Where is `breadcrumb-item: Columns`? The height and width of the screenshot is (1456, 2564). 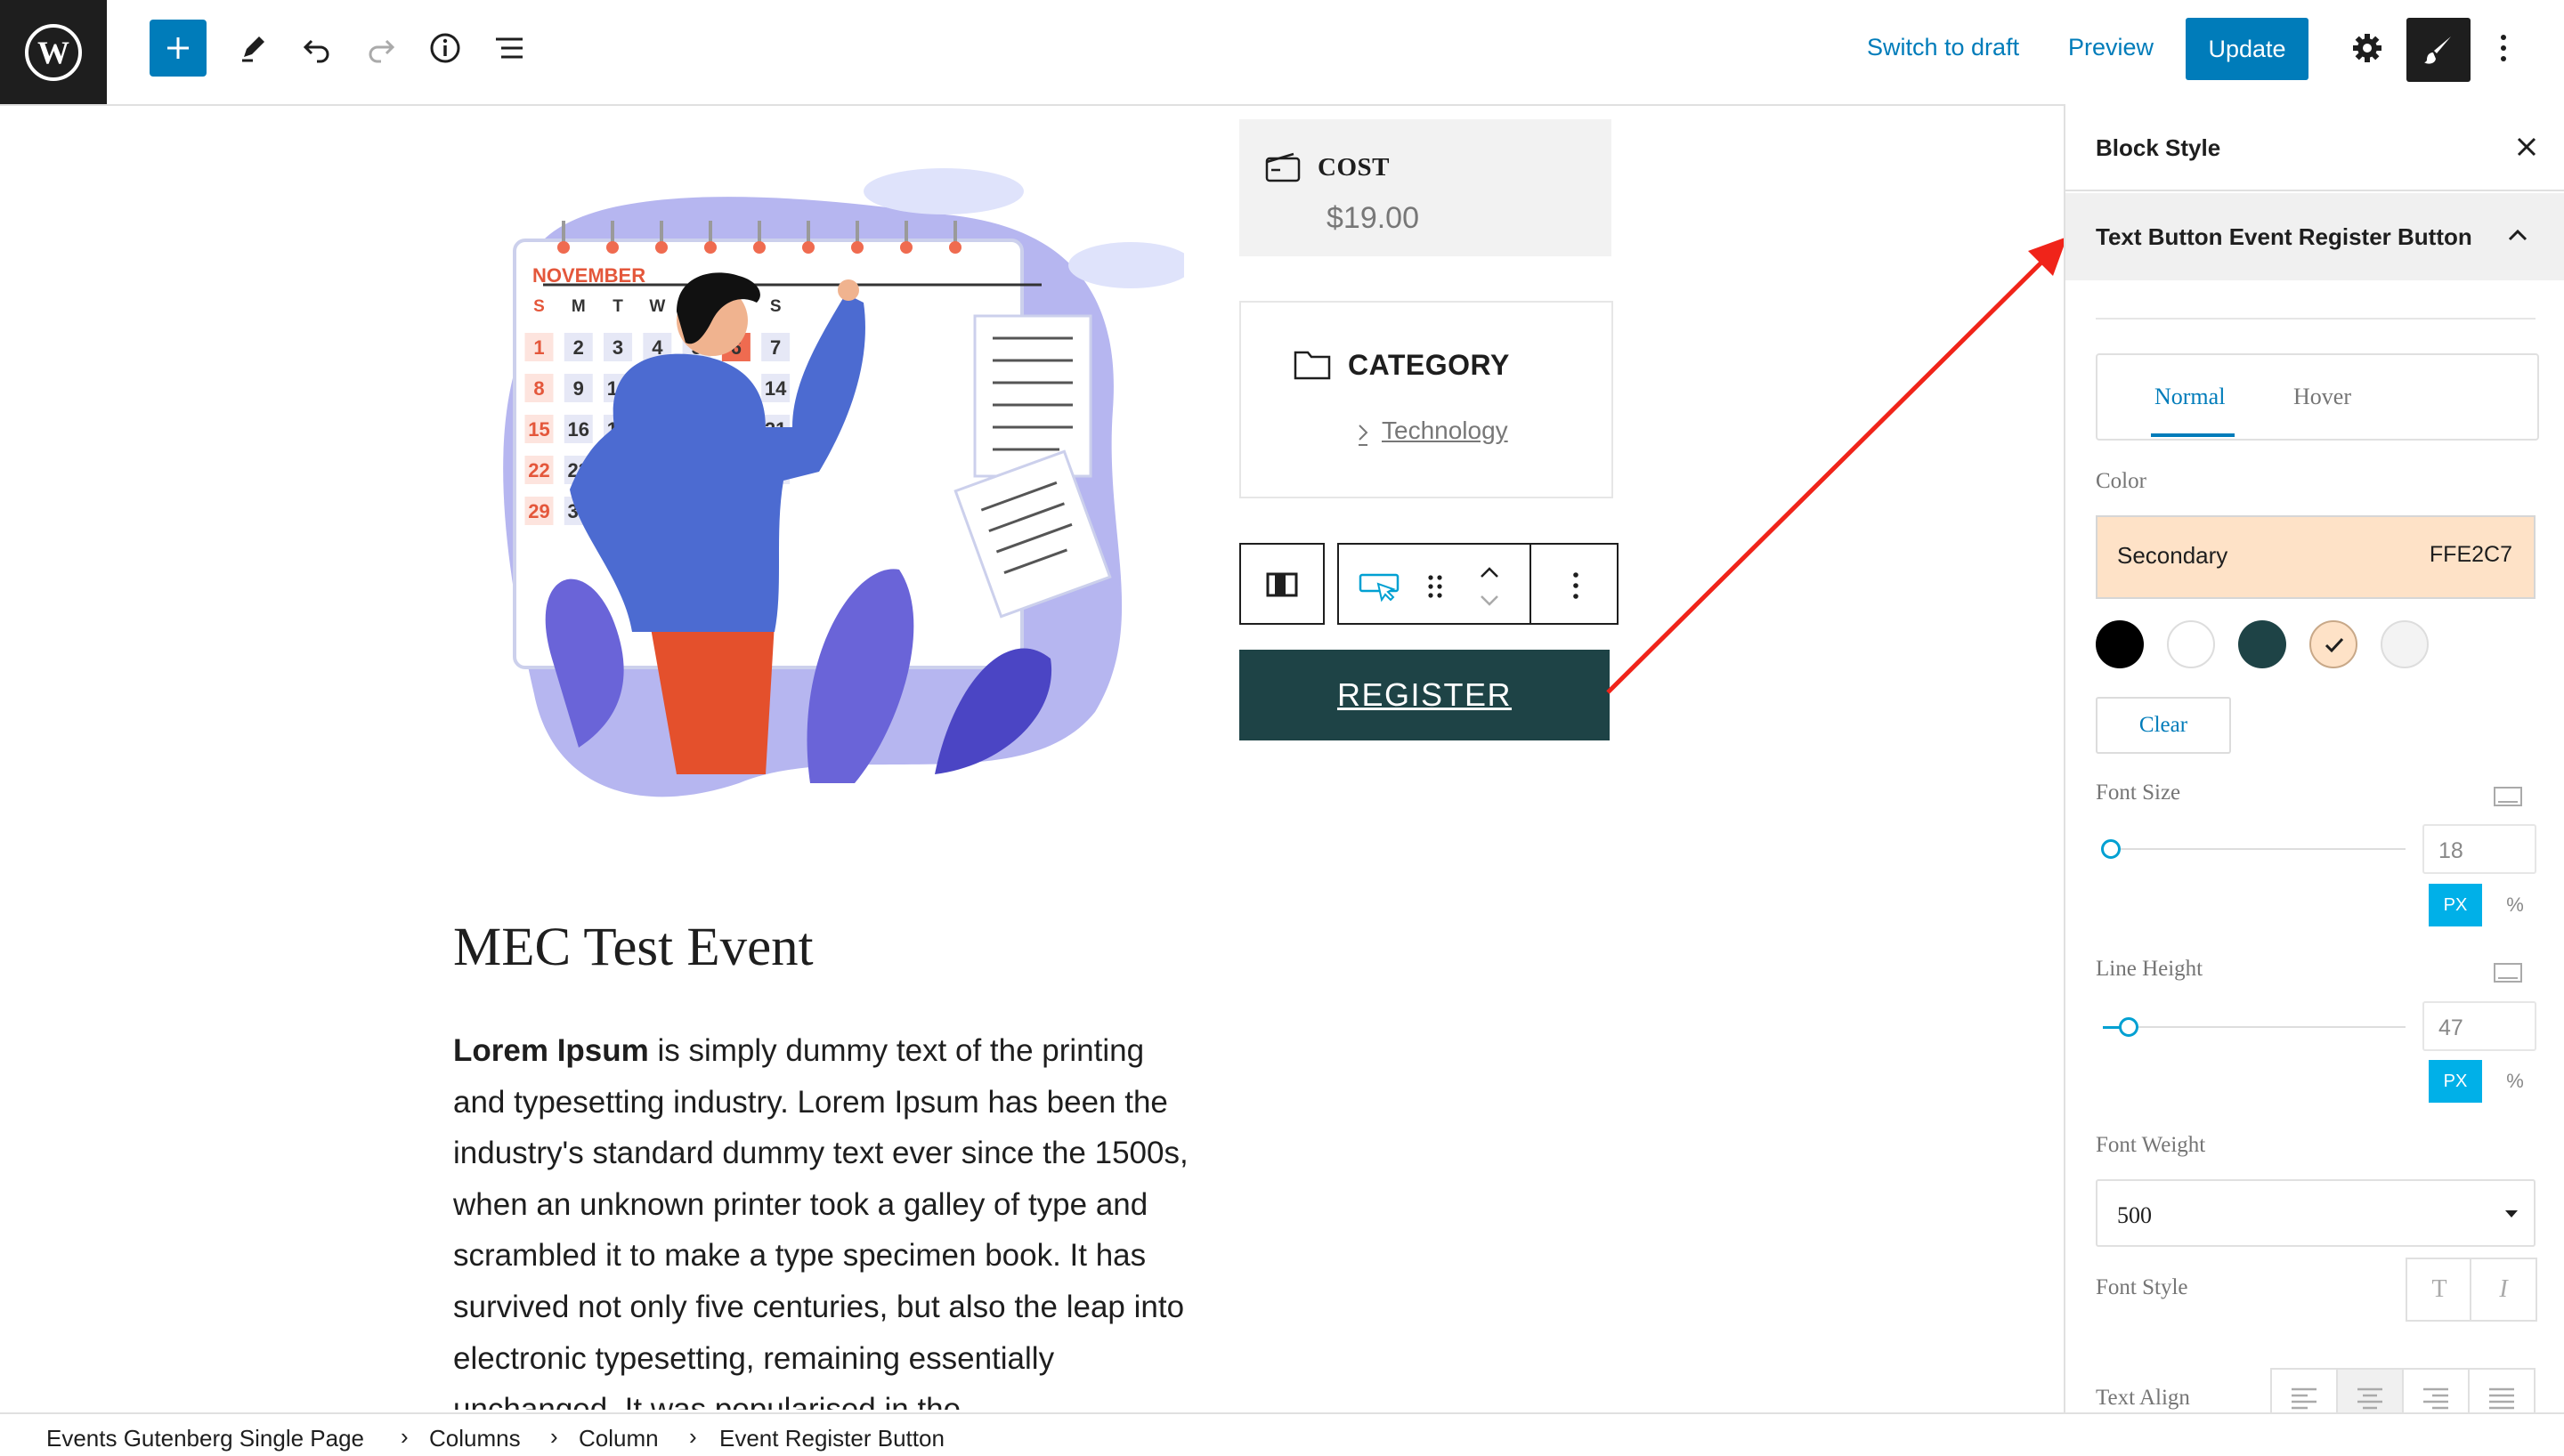
breadcrumb-item: Columns is located at coordinates (475, 1438).